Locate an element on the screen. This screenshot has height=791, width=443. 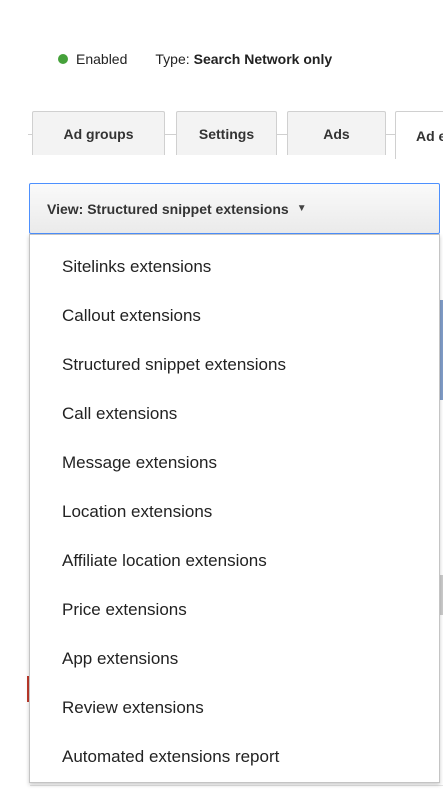
menu-item-automated-extensions-report: Automated extensions report is located at coordinates (234, 756).